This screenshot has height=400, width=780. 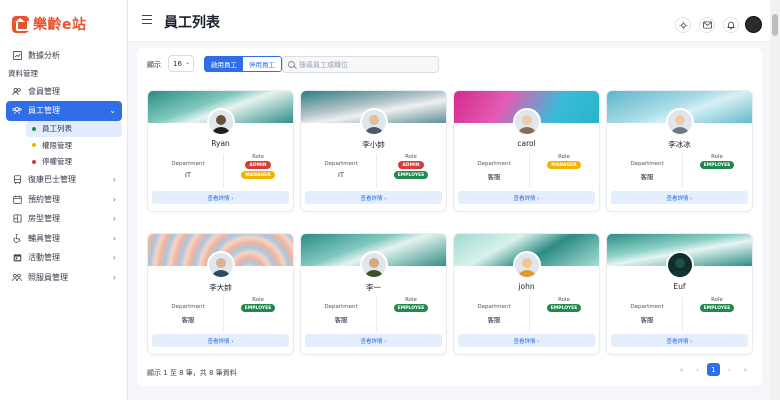 What do you see at coordinates (64, 239) in the screenshot?
I see `sidebar-item: 輔具管理 ›` at bounding box center [64, 239].